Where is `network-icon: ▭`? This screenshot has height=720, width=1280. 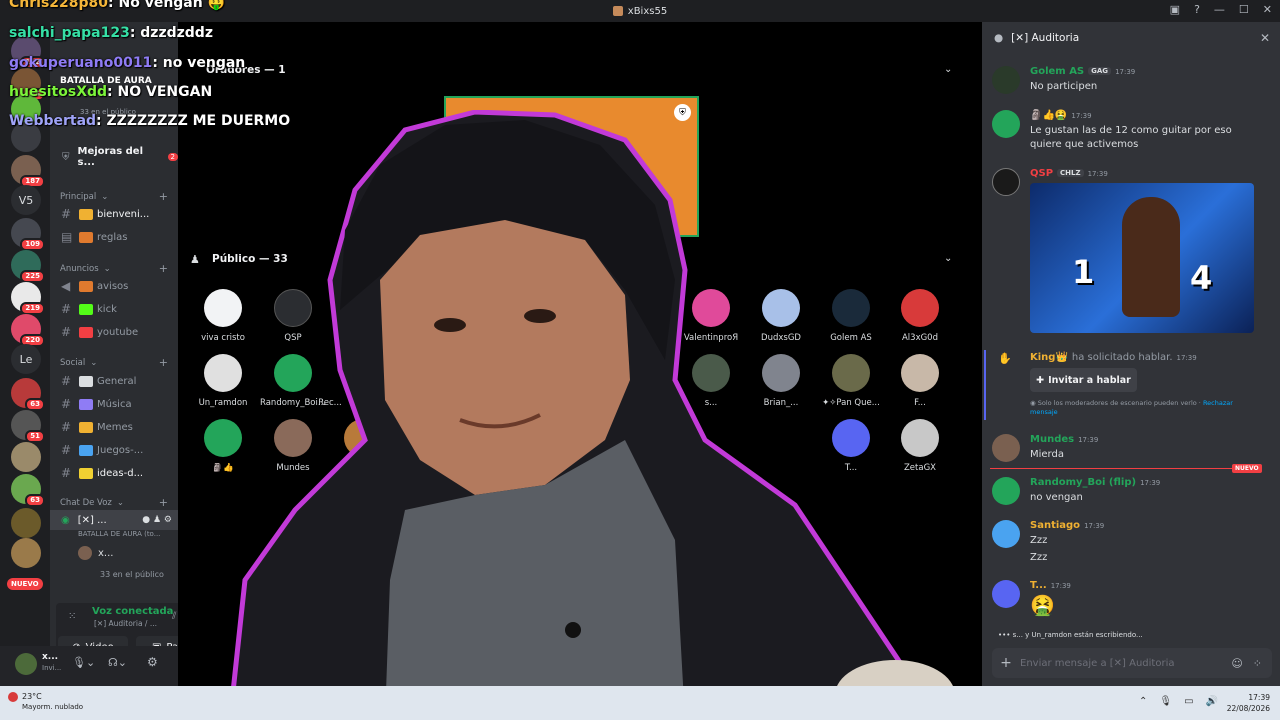
network-icon: ▭ is located at coordinates (1188, 701).